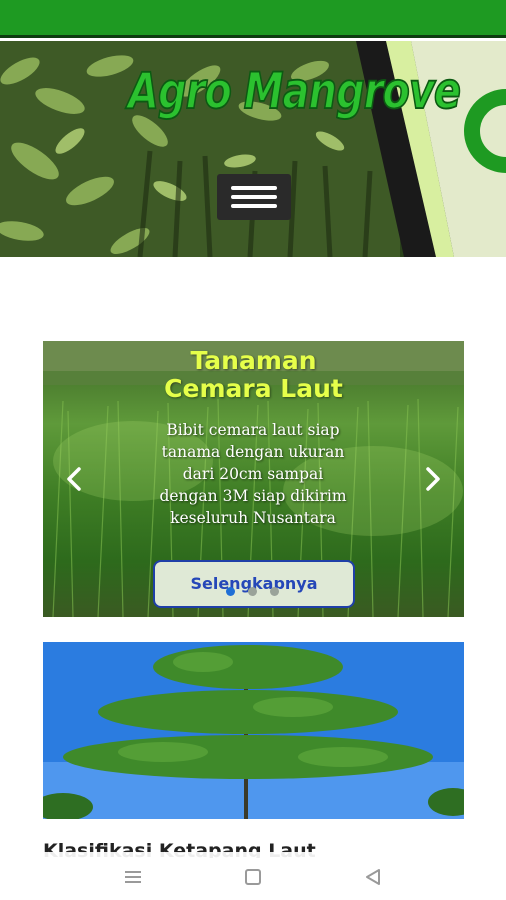 This screenshot has height=900, width=506. Describe the element at coordinates (253, 452) in the screenshot. I see `slide-description-line: tanama dengan ukuran` at that location.